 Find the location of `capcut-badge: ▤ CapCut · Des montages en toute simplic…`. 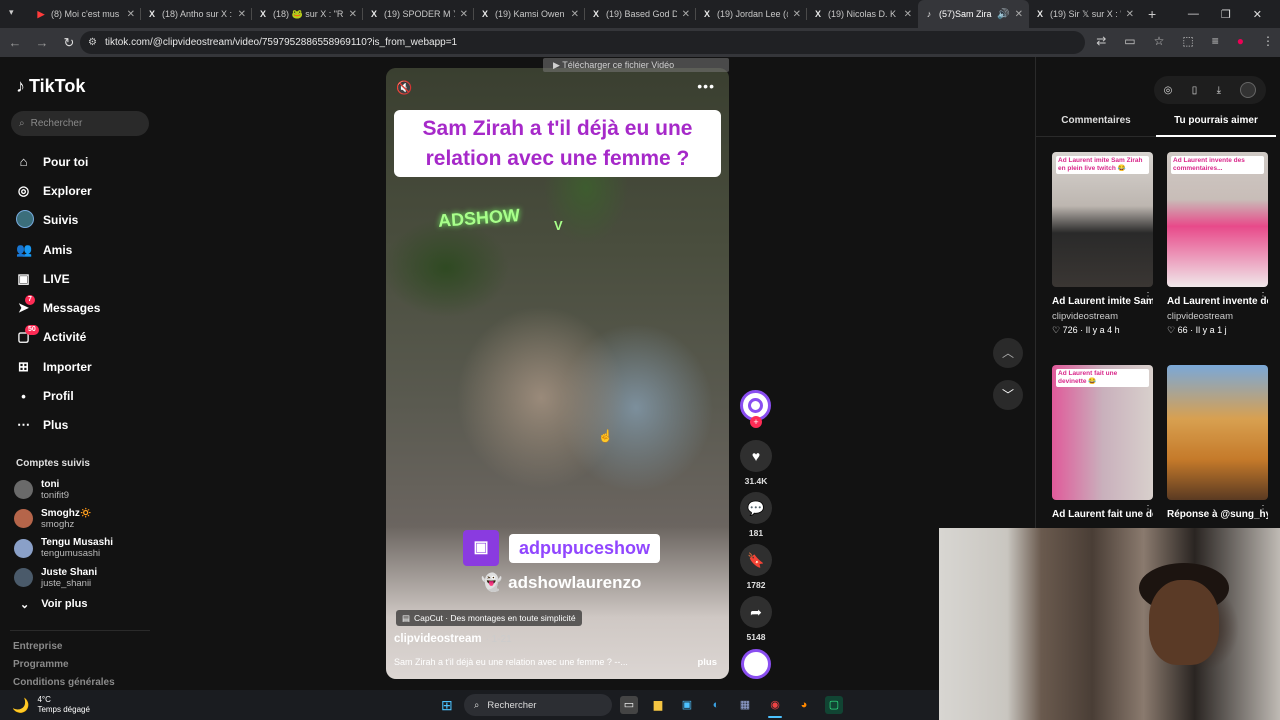

capcut-badge: ▤ CapCut · Des montages en toute simplic… is located at coordinates (489, 618).